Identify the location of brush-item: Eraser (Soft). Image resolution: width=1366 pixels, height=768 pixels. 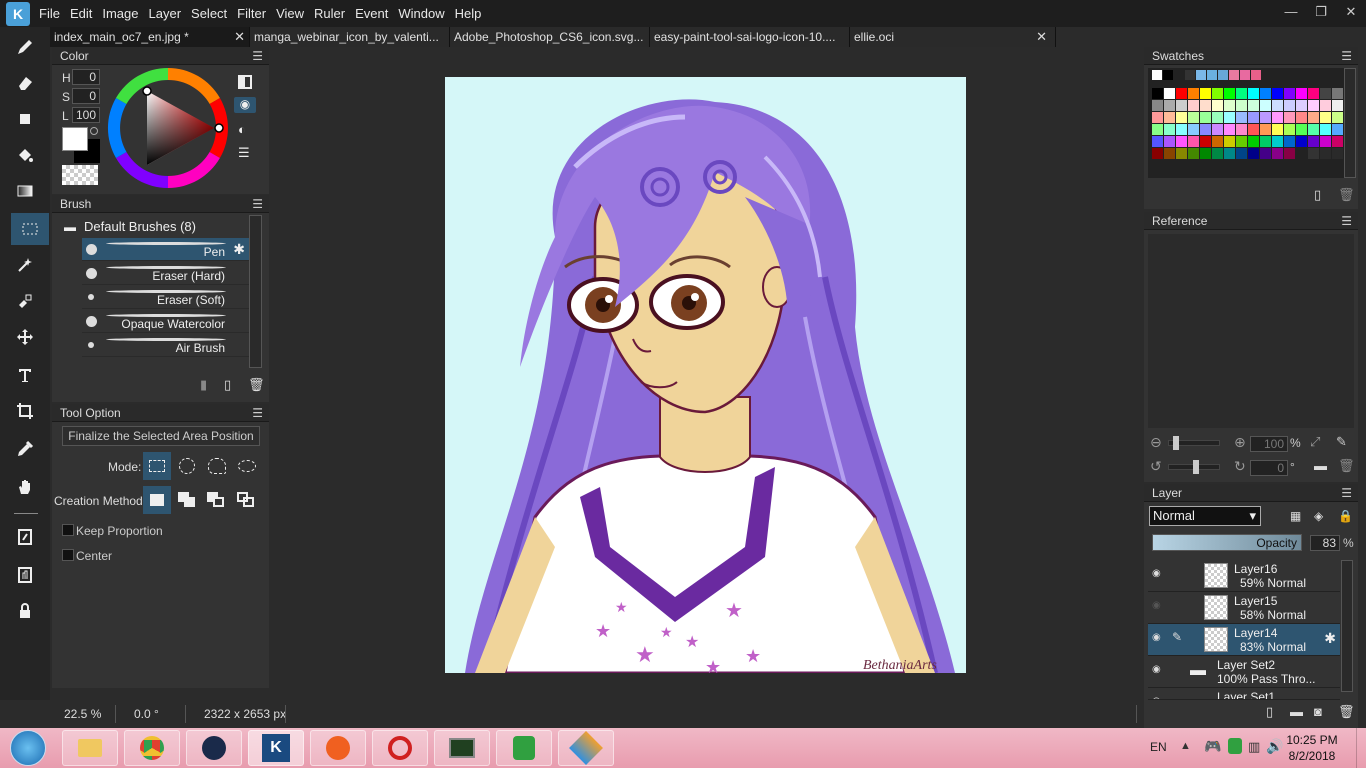
(165, 297).